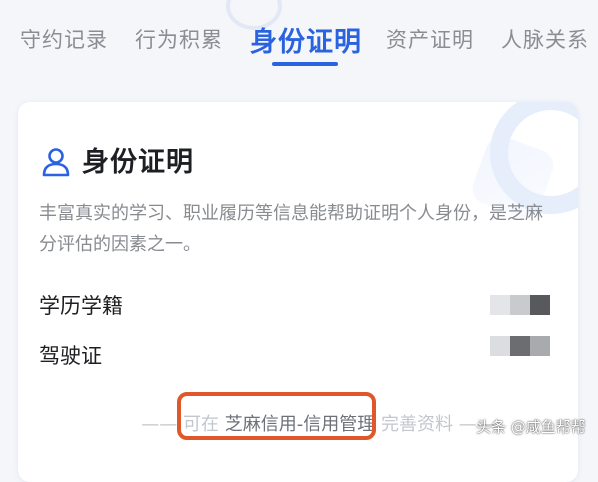 The height and width of the screenshot is (482, 598). Describe the element at coordinates (430, 39) in the screenshot. I see `tab-asset-proof: 资产证明` at that location.